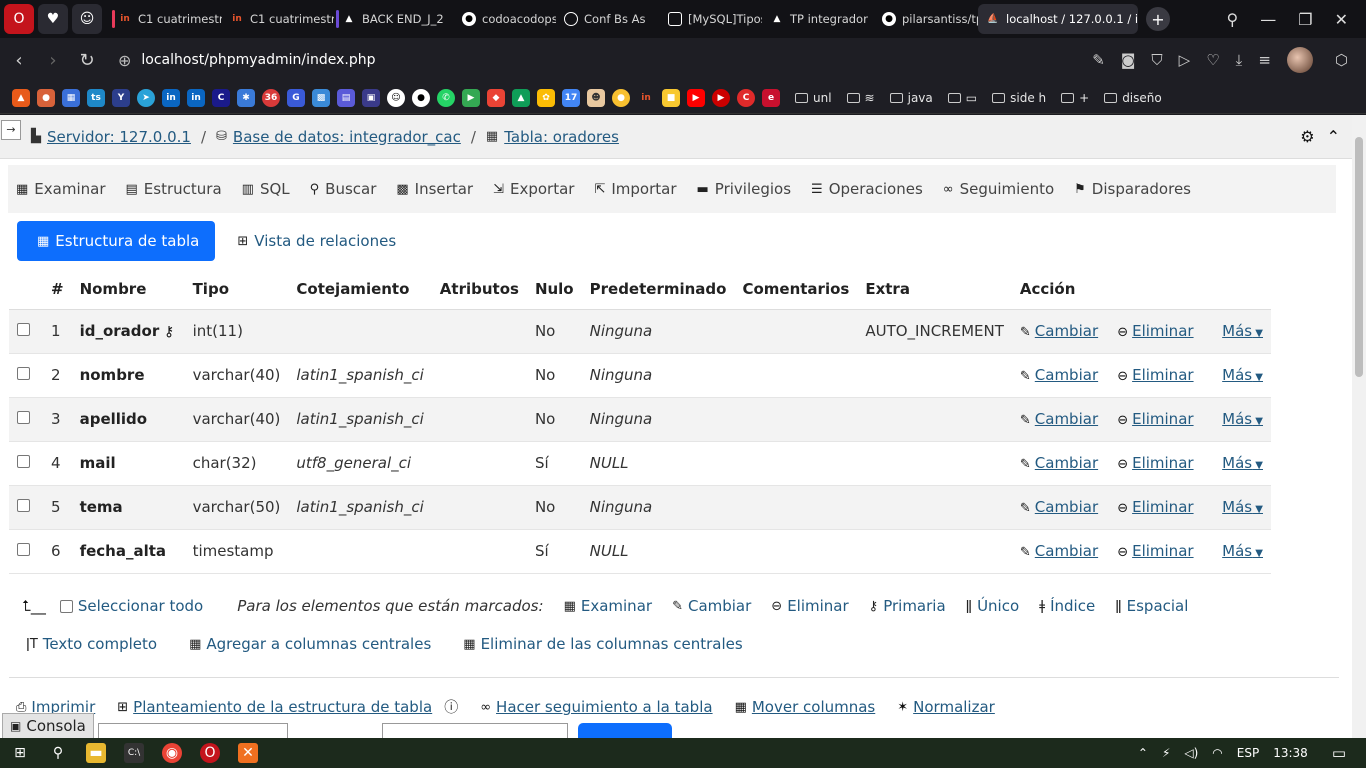 The height and width of the screenshot is (768, 1366). Describe the element at coordinates (805, 707) in the screenshot. I see `move-columns-link: ▦ Mover columnas` at that location.